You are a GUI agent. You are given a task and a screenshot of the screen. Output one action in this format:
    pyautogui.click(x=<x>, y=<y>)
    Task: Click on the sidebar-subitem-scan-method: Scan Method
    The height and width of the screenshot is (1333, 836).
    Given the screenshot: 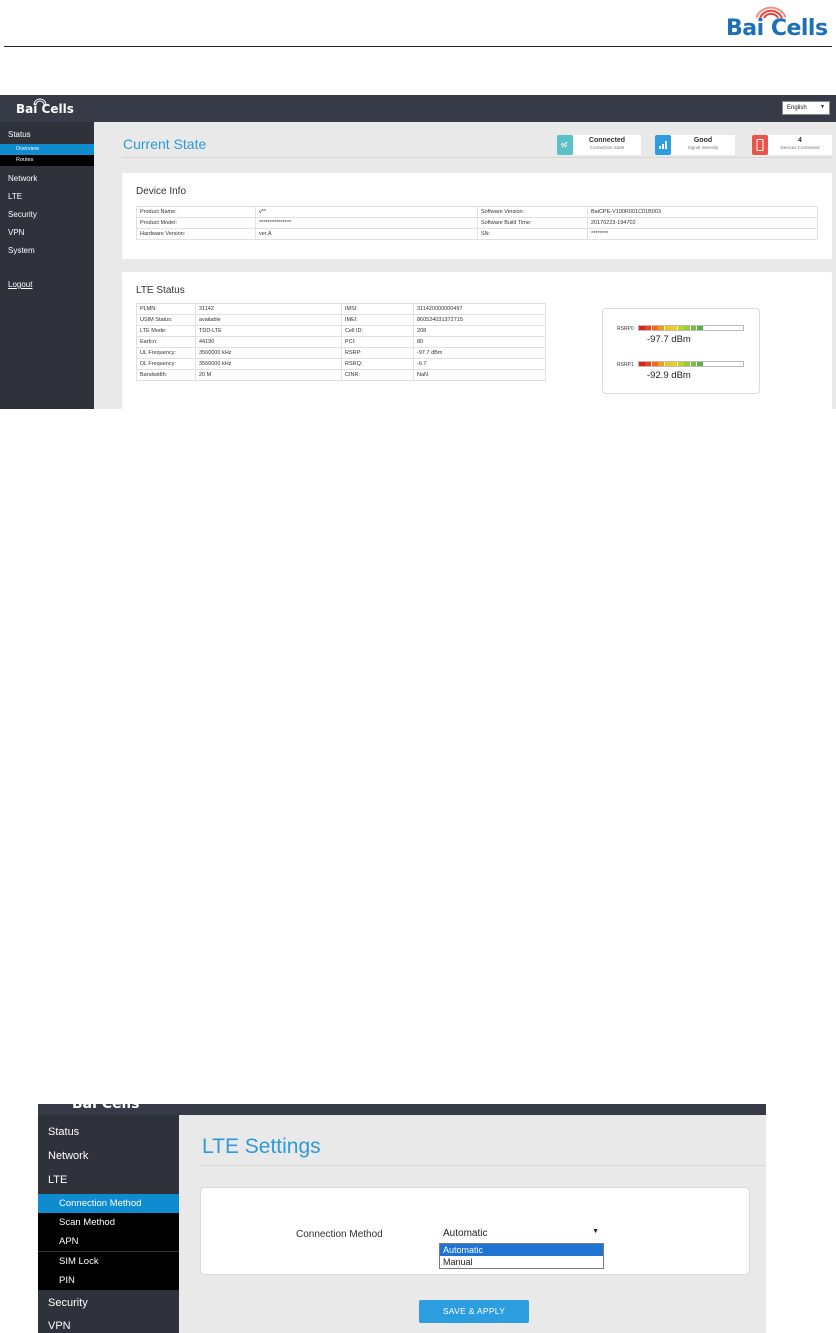 What is the action you would take?
    pyautogui.click(x=108, y=1222)
    